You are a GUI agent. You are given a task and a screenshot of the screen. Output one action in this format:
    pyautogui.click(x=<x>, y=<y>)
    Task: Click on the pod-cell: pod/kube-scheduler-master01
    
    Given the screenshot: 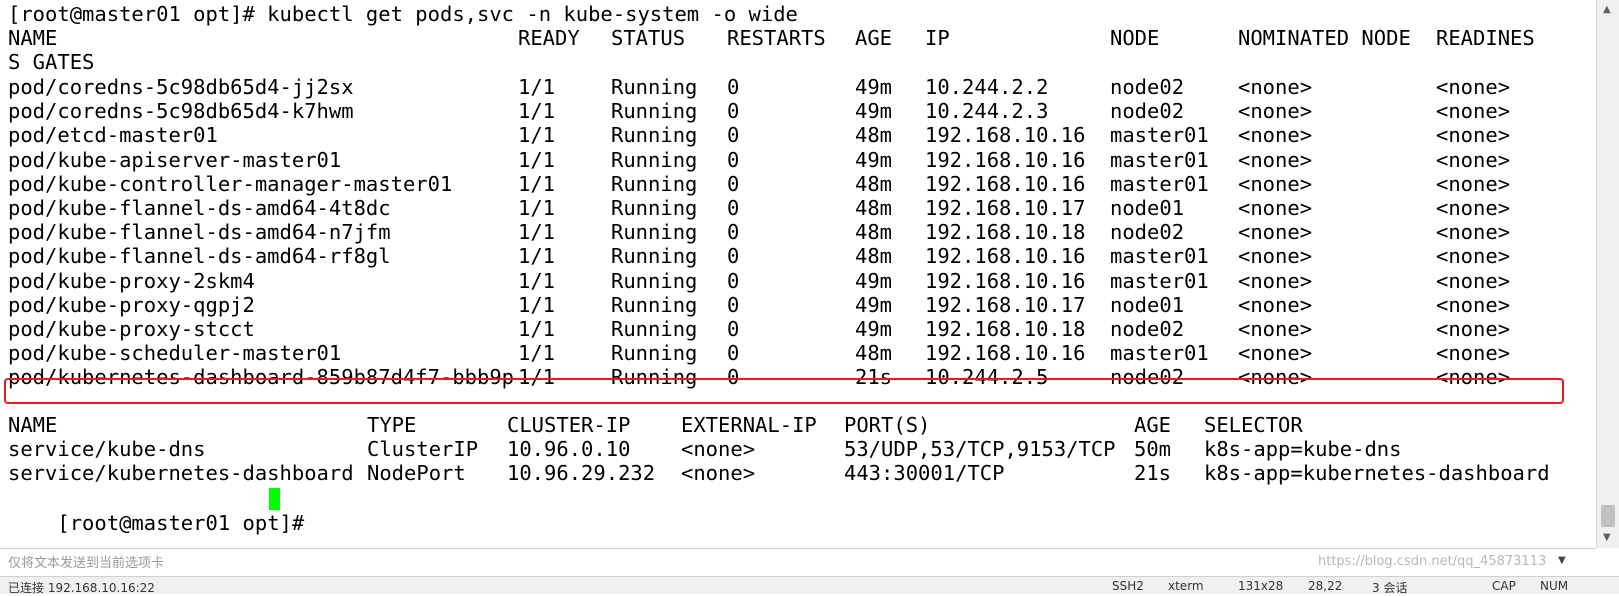 What is the action you would take?
    pyautogui.click(x=175, y=353)
    